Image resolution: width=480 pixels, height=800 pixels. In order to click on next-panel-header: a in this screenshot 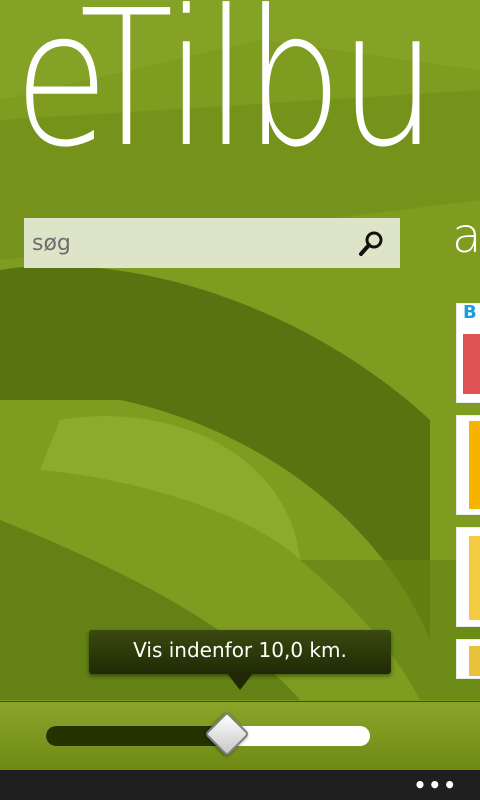, I will do `click(466, 236)`.